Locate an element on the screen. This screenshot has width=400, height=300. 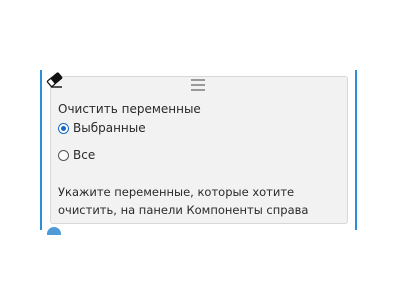
hint-line-1: Укажите переменные, которые хотите is located at coordinates (176, 192).